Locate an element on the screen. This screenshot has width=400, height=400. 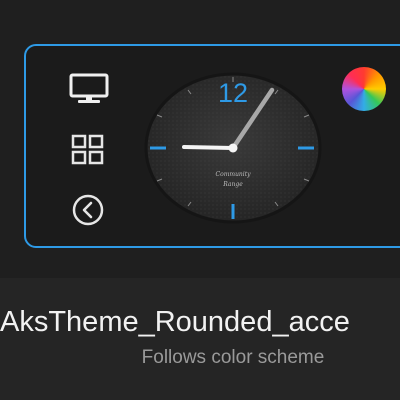
back-circle-icon is located at coordinates (88, 210).